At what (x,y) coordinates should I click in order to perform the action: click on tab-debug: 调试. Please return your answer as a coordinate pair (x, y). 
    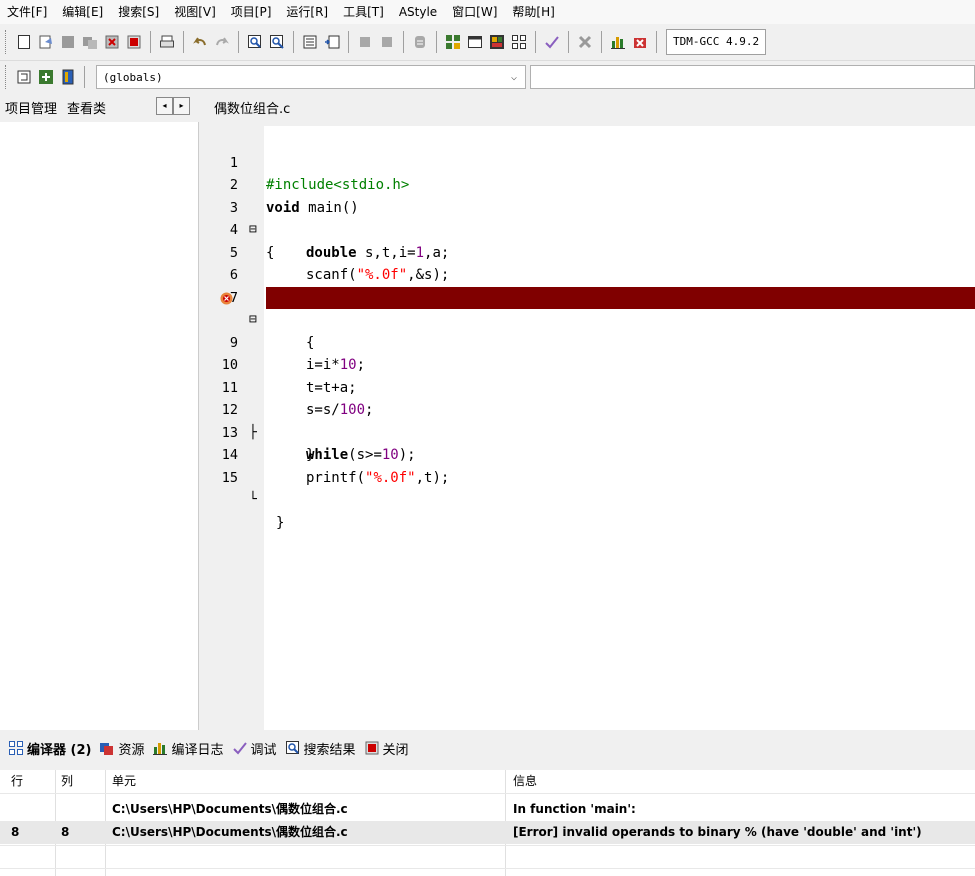
    Looking at the image, I should click on (254, 748).